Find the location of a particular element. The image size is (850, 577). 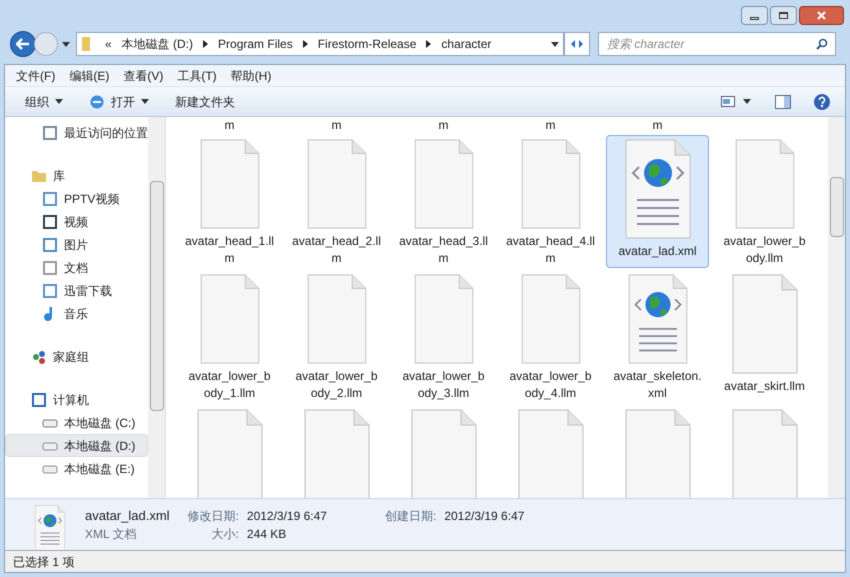

nav-item: 音乐 is located at coordinates (76, 313).